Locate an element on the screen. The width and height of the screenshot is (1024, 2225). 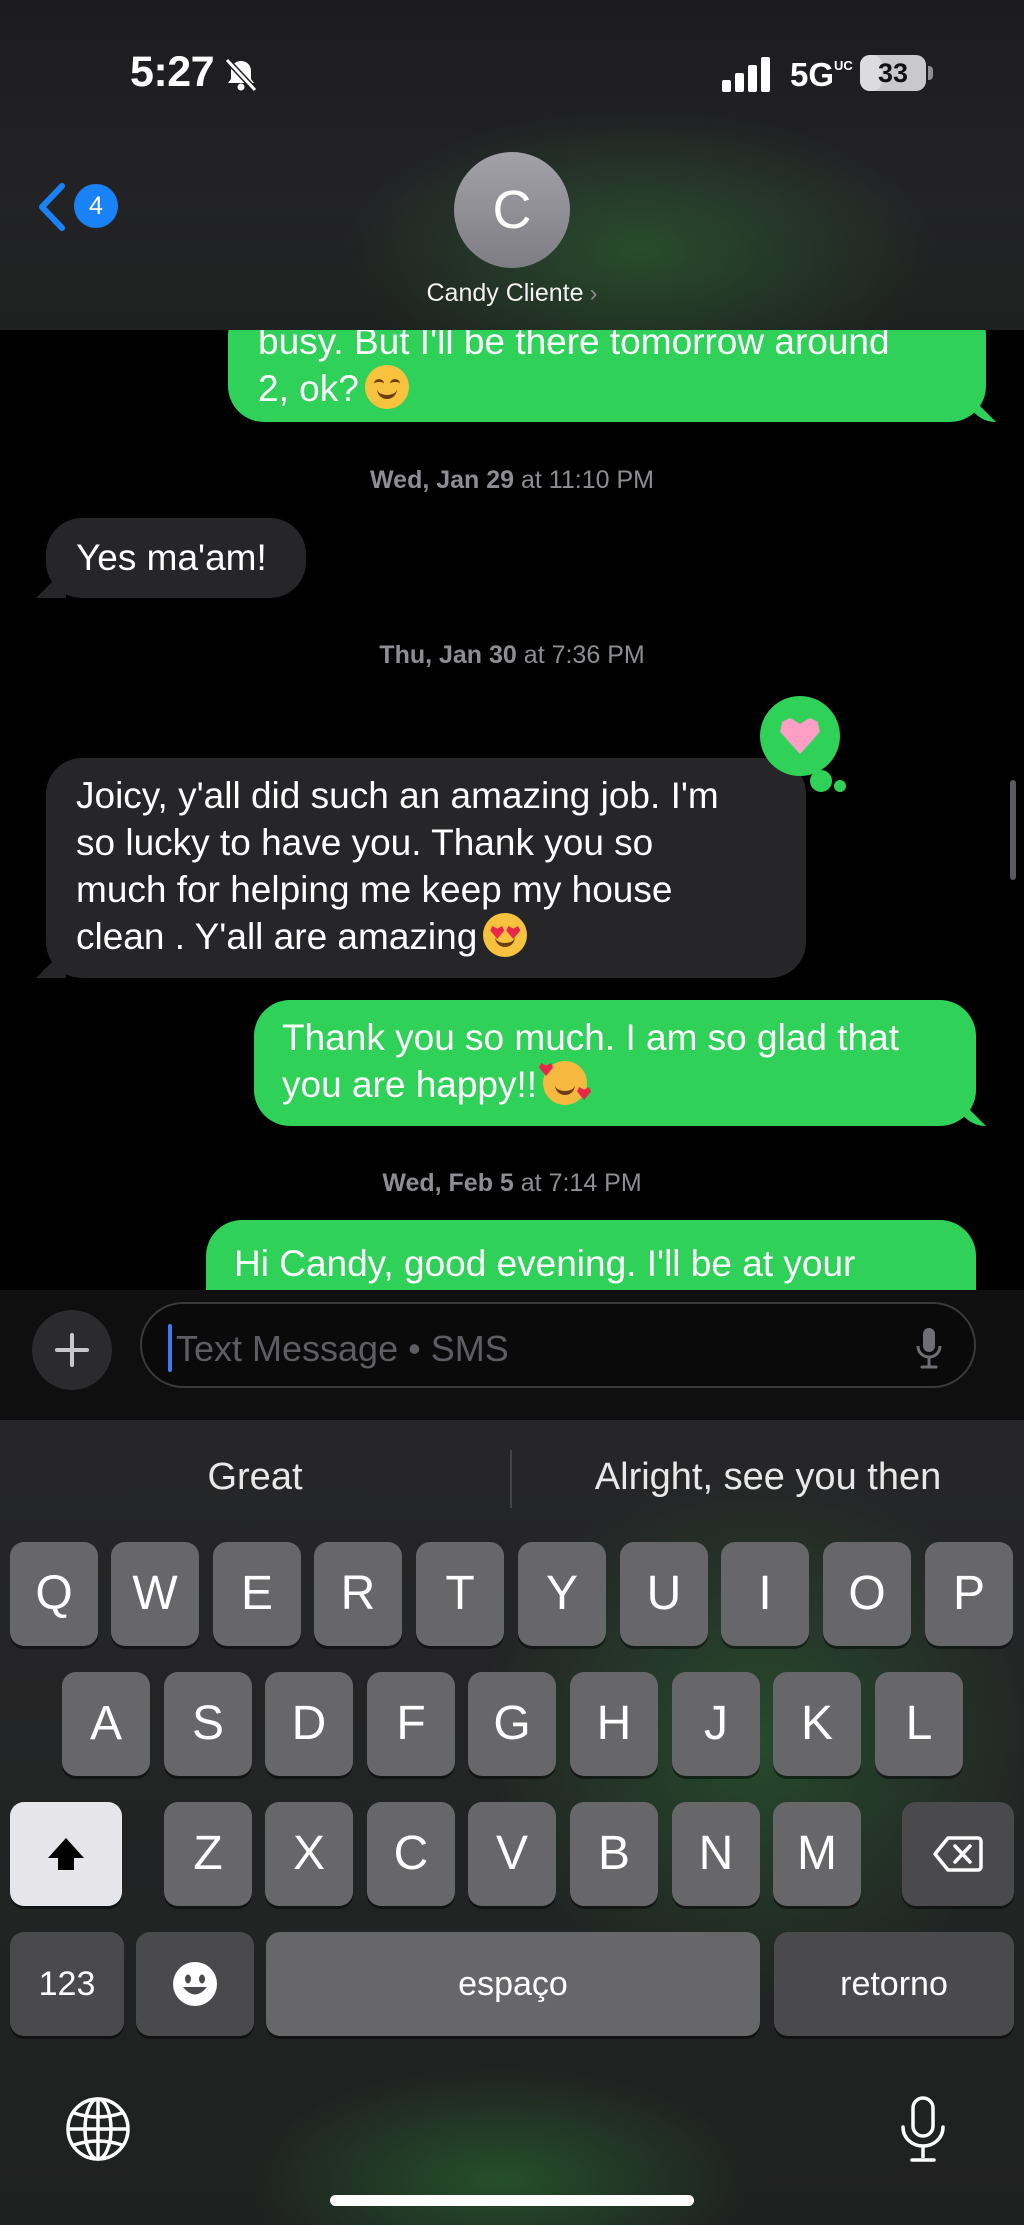
suggestion-alright: Alright, see you then is located at coordinates (768, 1477).